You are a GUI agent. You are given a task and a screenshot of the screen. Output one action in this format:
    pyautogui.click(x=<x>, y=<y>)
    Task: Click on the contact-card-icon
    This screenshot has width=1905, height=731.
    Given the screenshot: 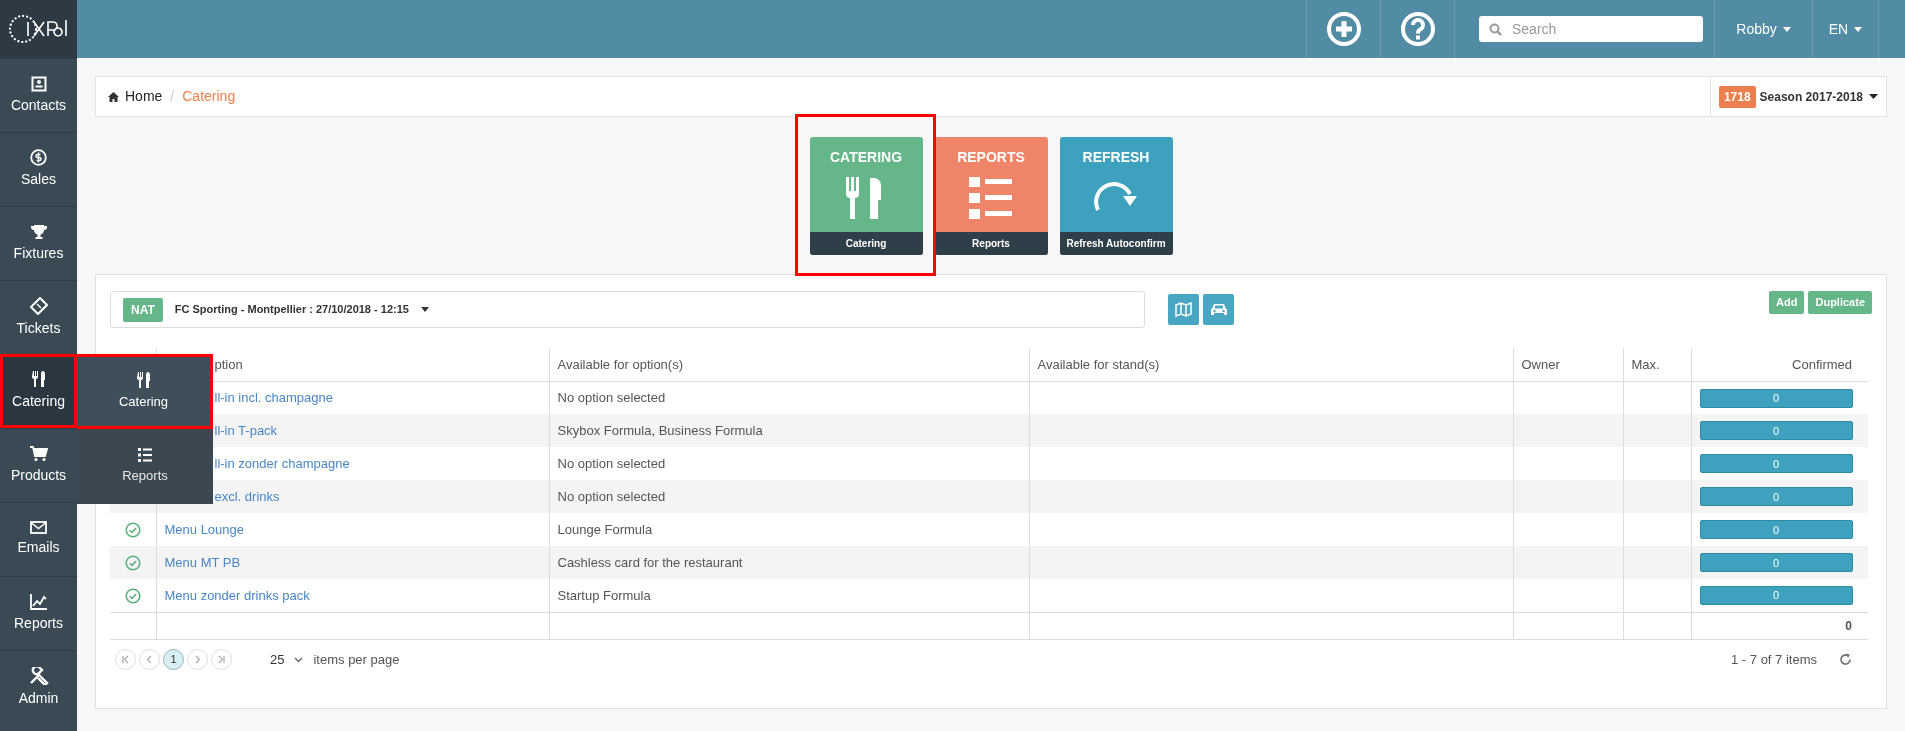 What is the action you would take?
    pyautogui.click(x=38, y=83)
    